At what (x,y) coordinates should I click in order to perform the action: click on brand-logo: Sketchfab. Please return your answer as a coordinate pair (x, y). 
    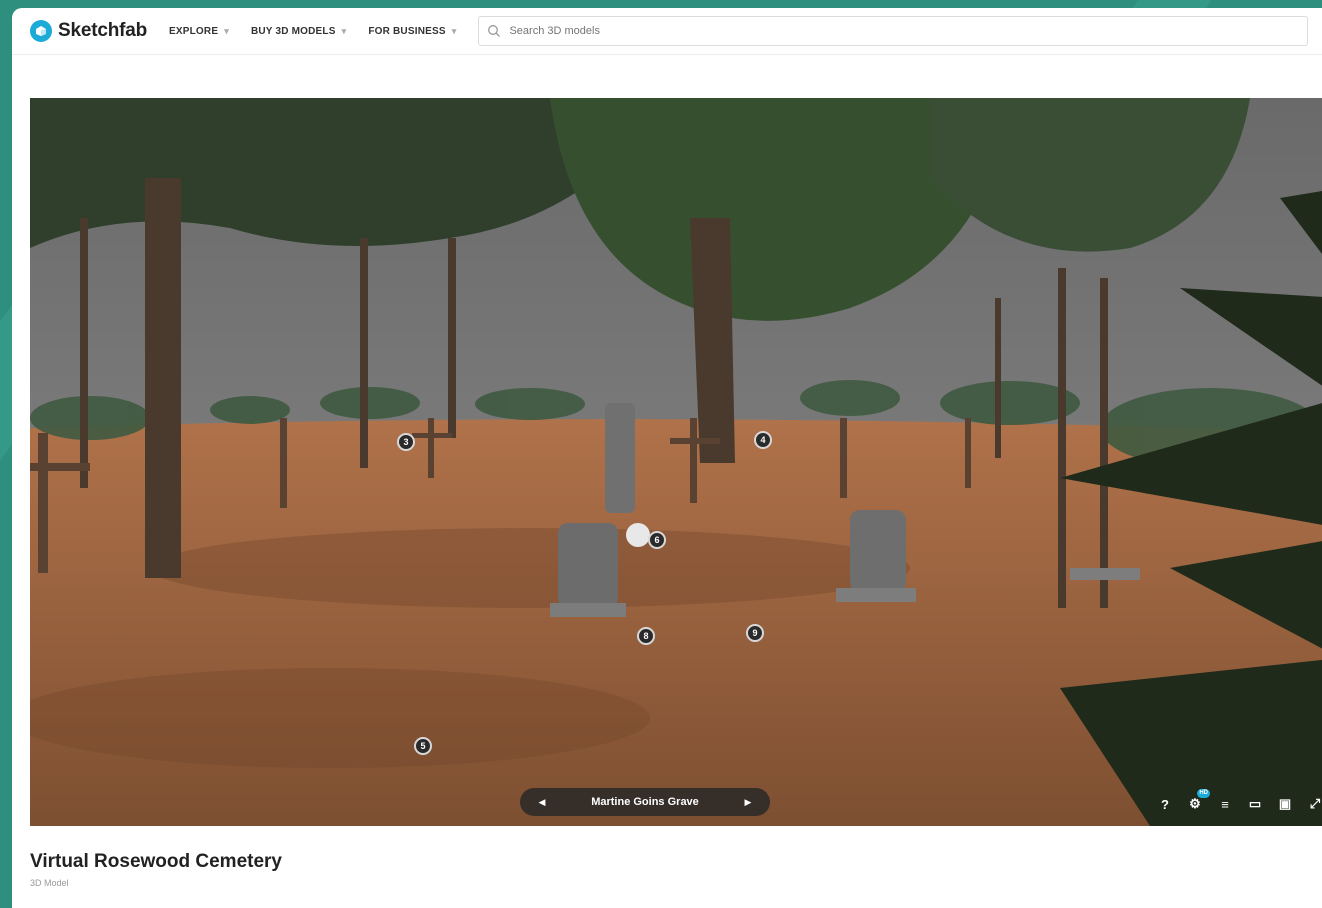
    Looking at the image, I should click on (88, 31).